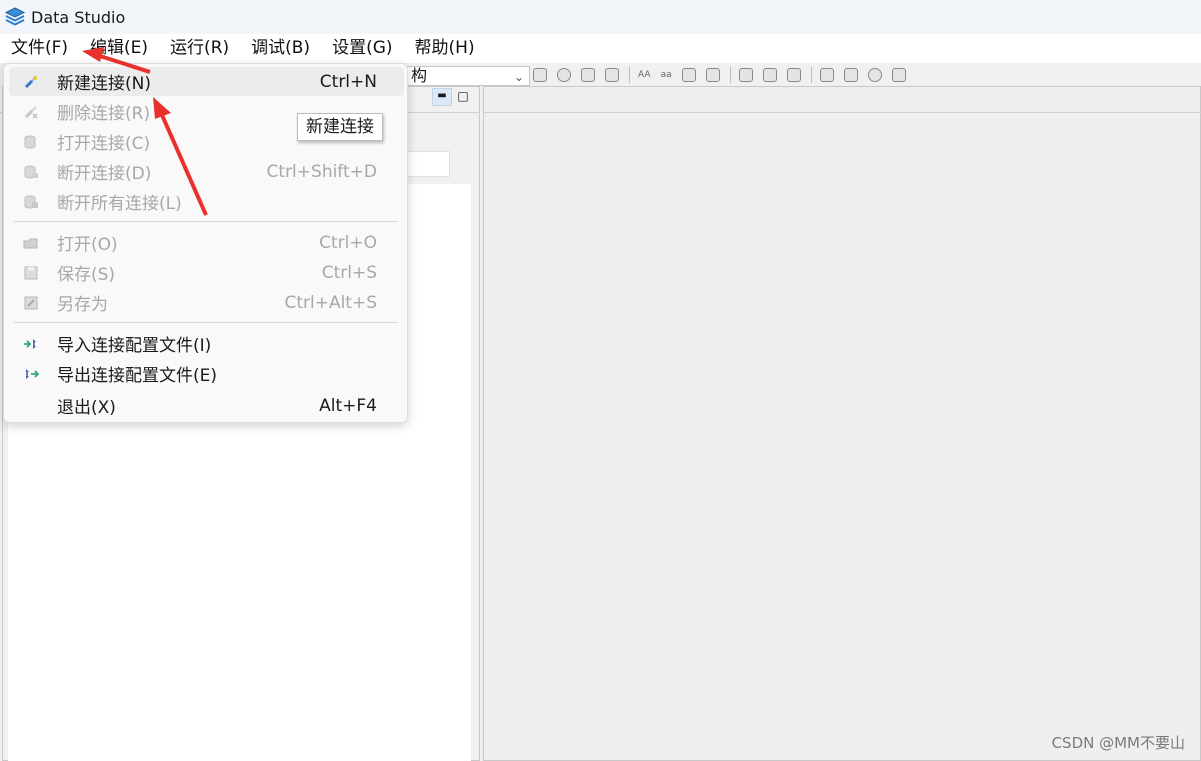 This screenshot has width=1201, height=761. What do you see at coordinates (180, 156) in the screenshot?
I see `annotation-arrow-to-new-connection` at bounding box center [180, 156].